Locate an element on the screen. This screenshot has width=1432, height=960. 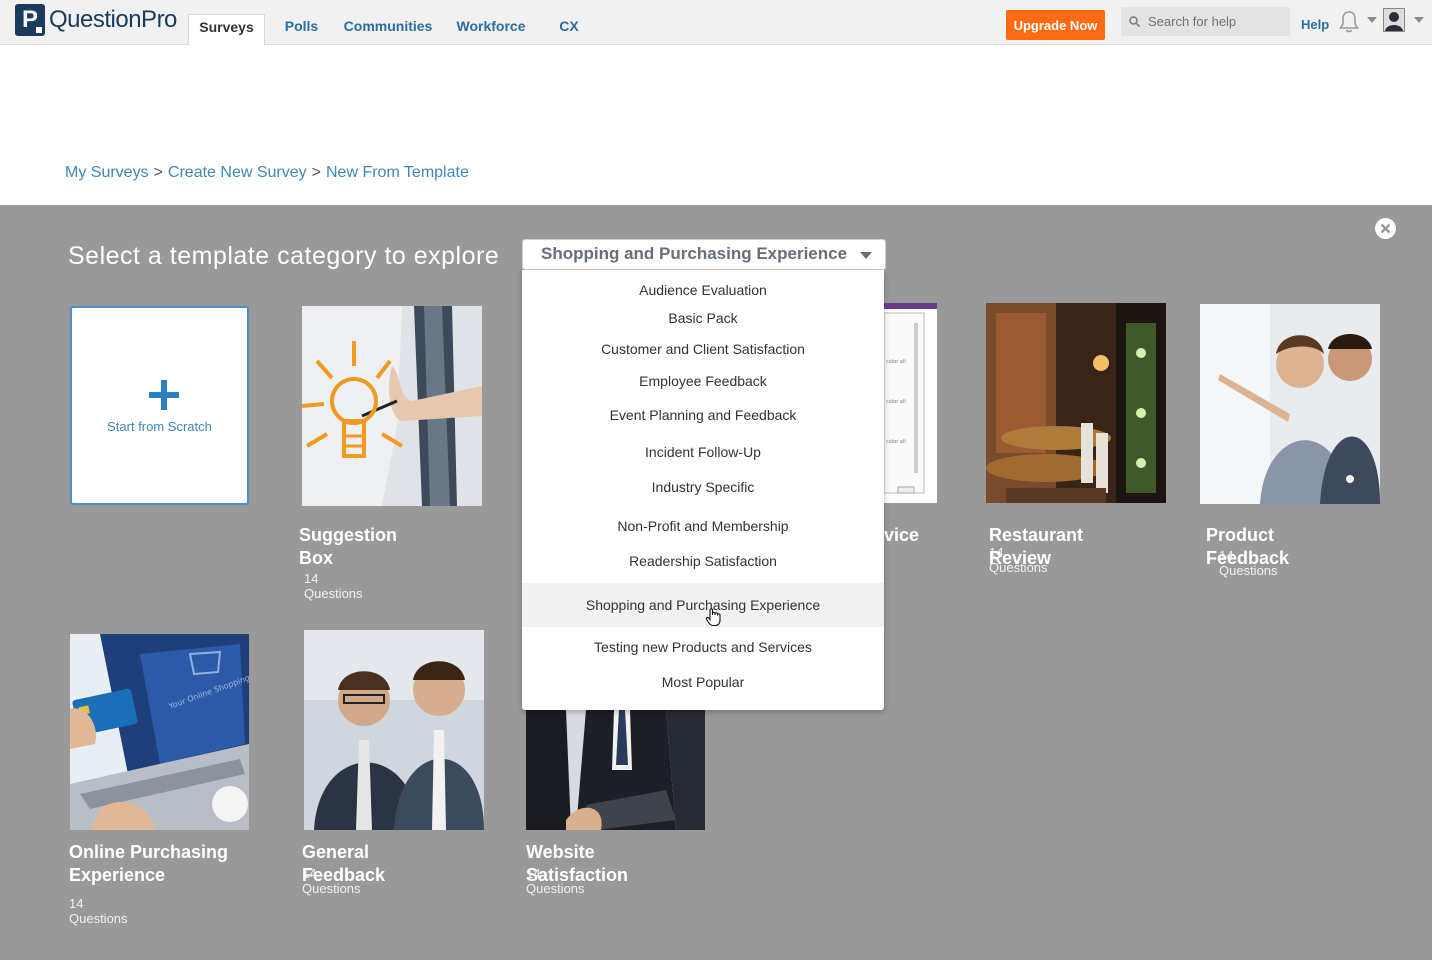
template-title: Online Purchasing Experience is located at coordinates (149, 863).